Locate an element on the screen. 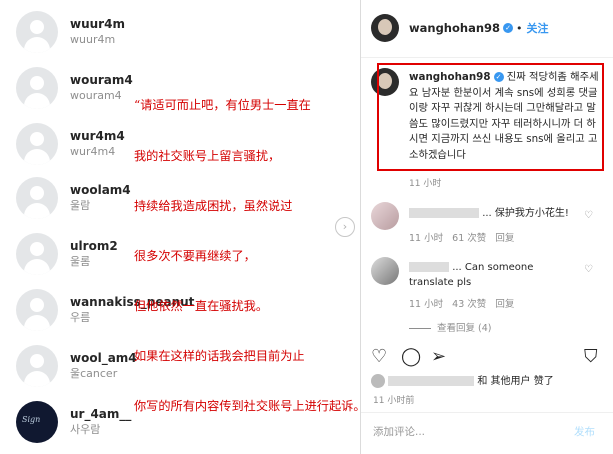 Image resolution: width=613 pixels, height=454 pixels. username: wouram4 is located at coordinates (101, 80).